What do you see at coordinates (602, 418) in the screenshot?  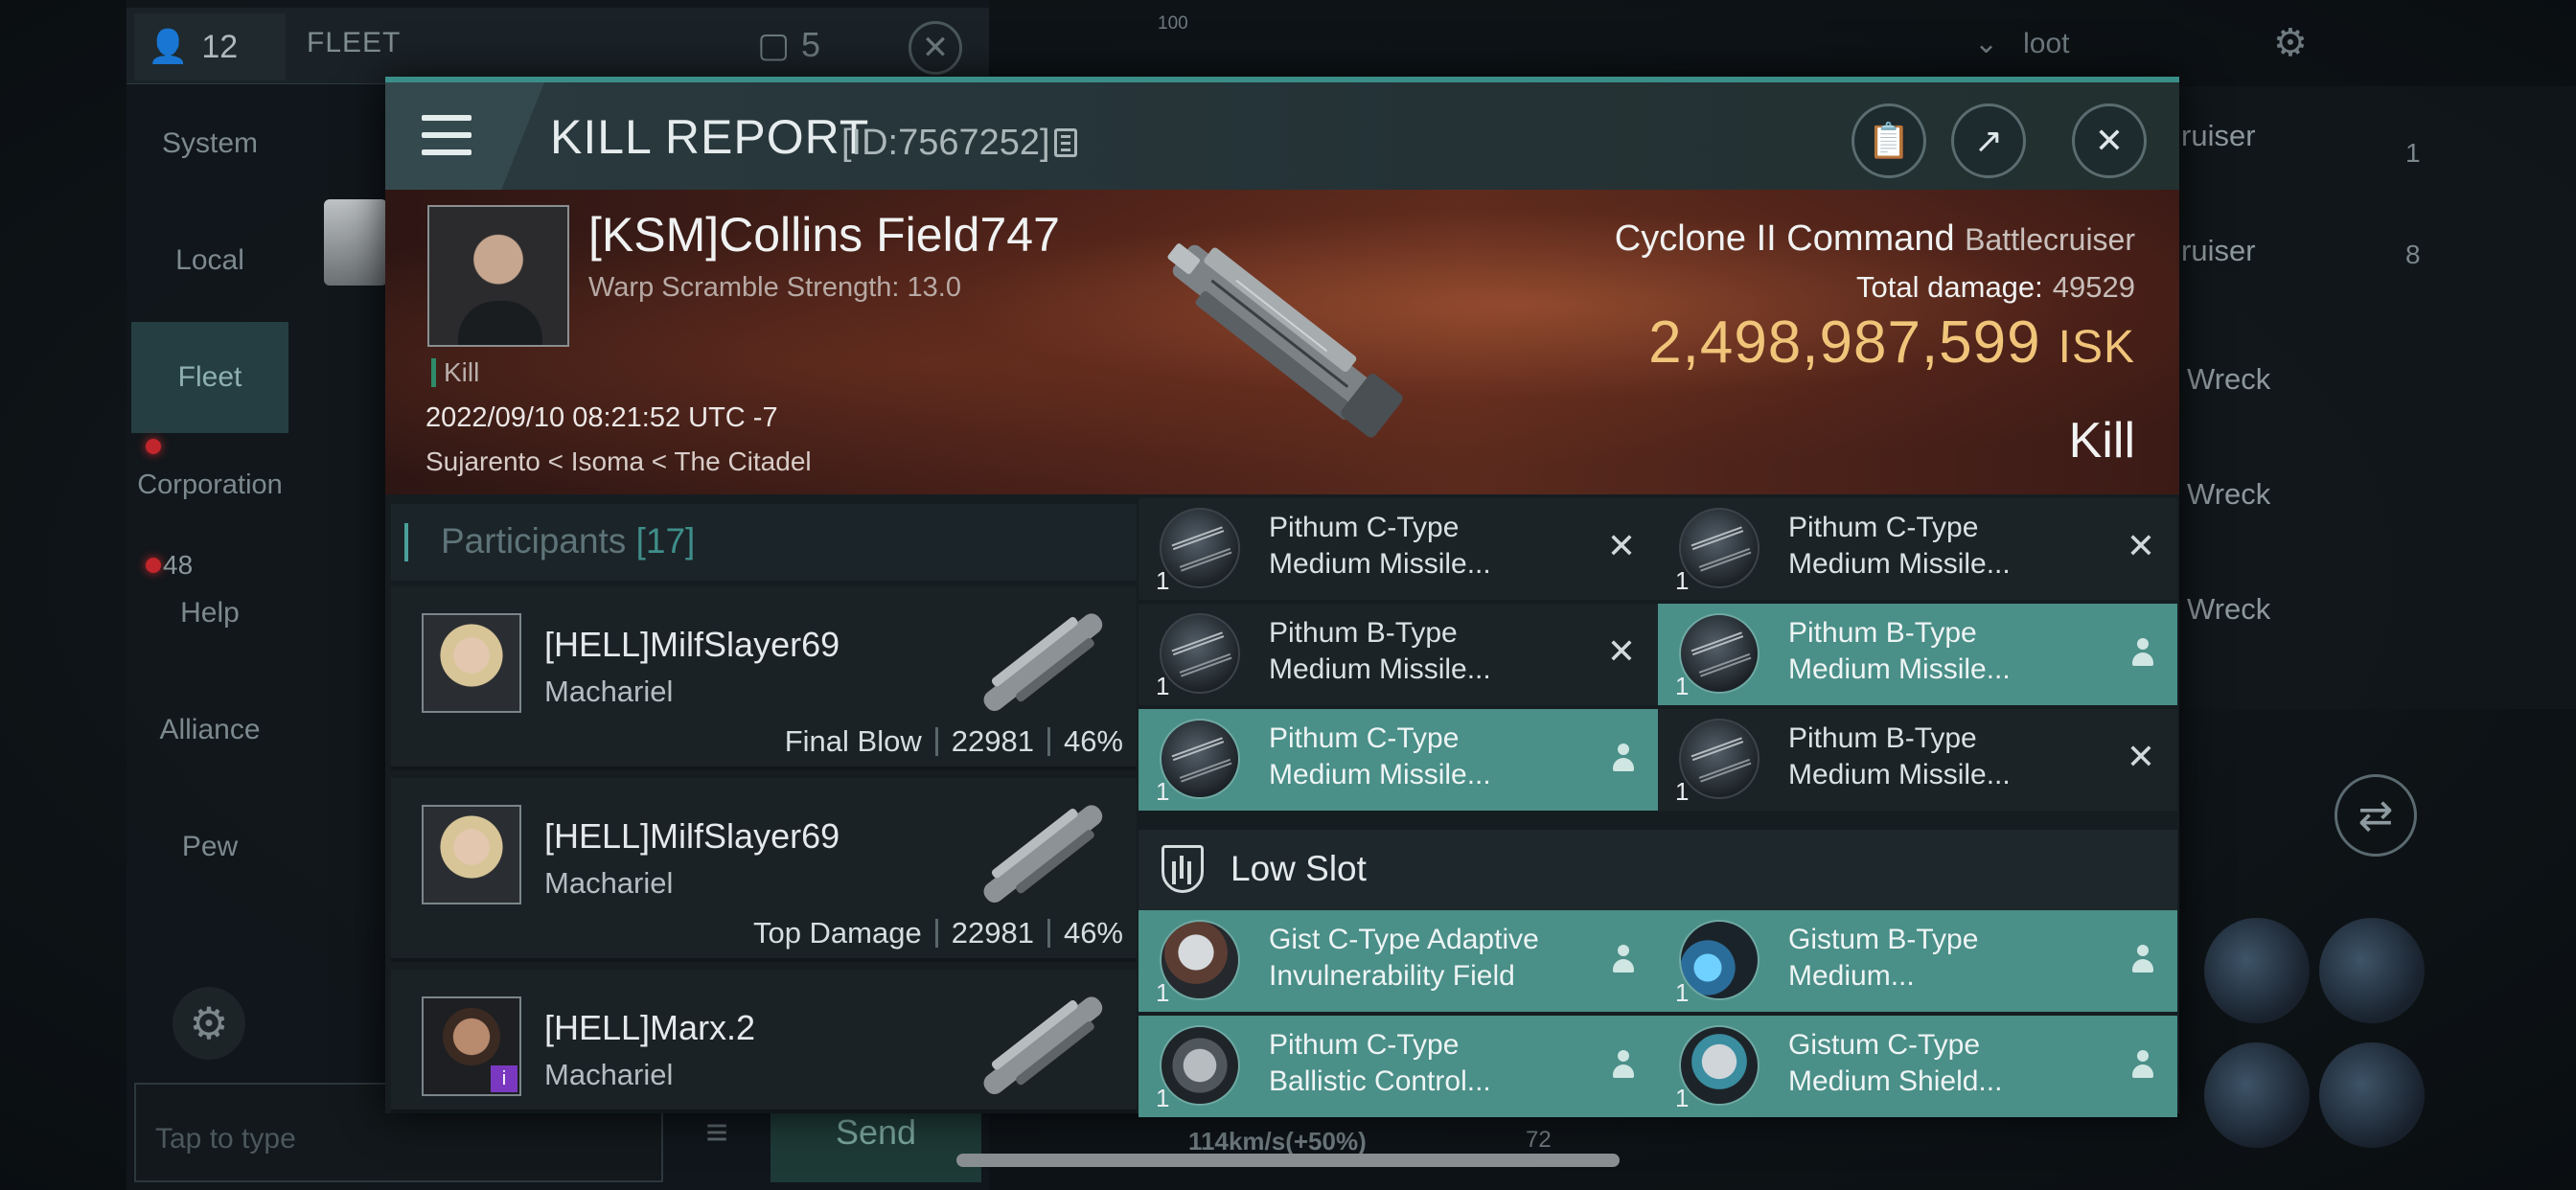 I see `kill-datetime: 2022/09/10 08:21:52 UTC -7` at bounding box center [602, 418].